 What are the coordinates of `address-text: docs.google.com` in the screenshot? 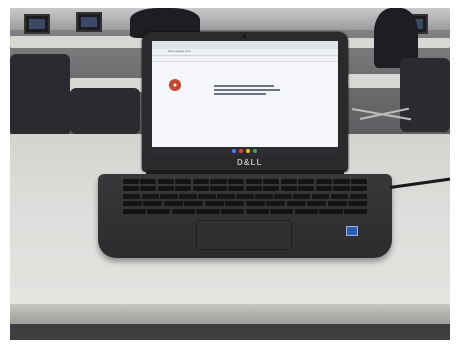 It's located at (179, 51).